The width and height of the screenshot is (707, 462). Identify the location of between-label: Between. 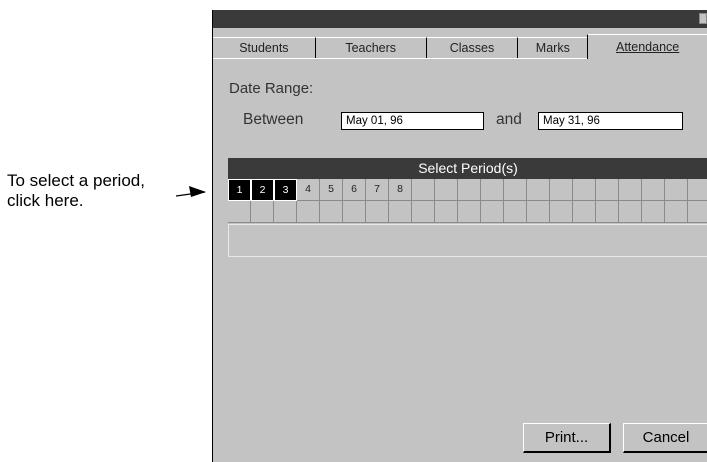
(273, 119).